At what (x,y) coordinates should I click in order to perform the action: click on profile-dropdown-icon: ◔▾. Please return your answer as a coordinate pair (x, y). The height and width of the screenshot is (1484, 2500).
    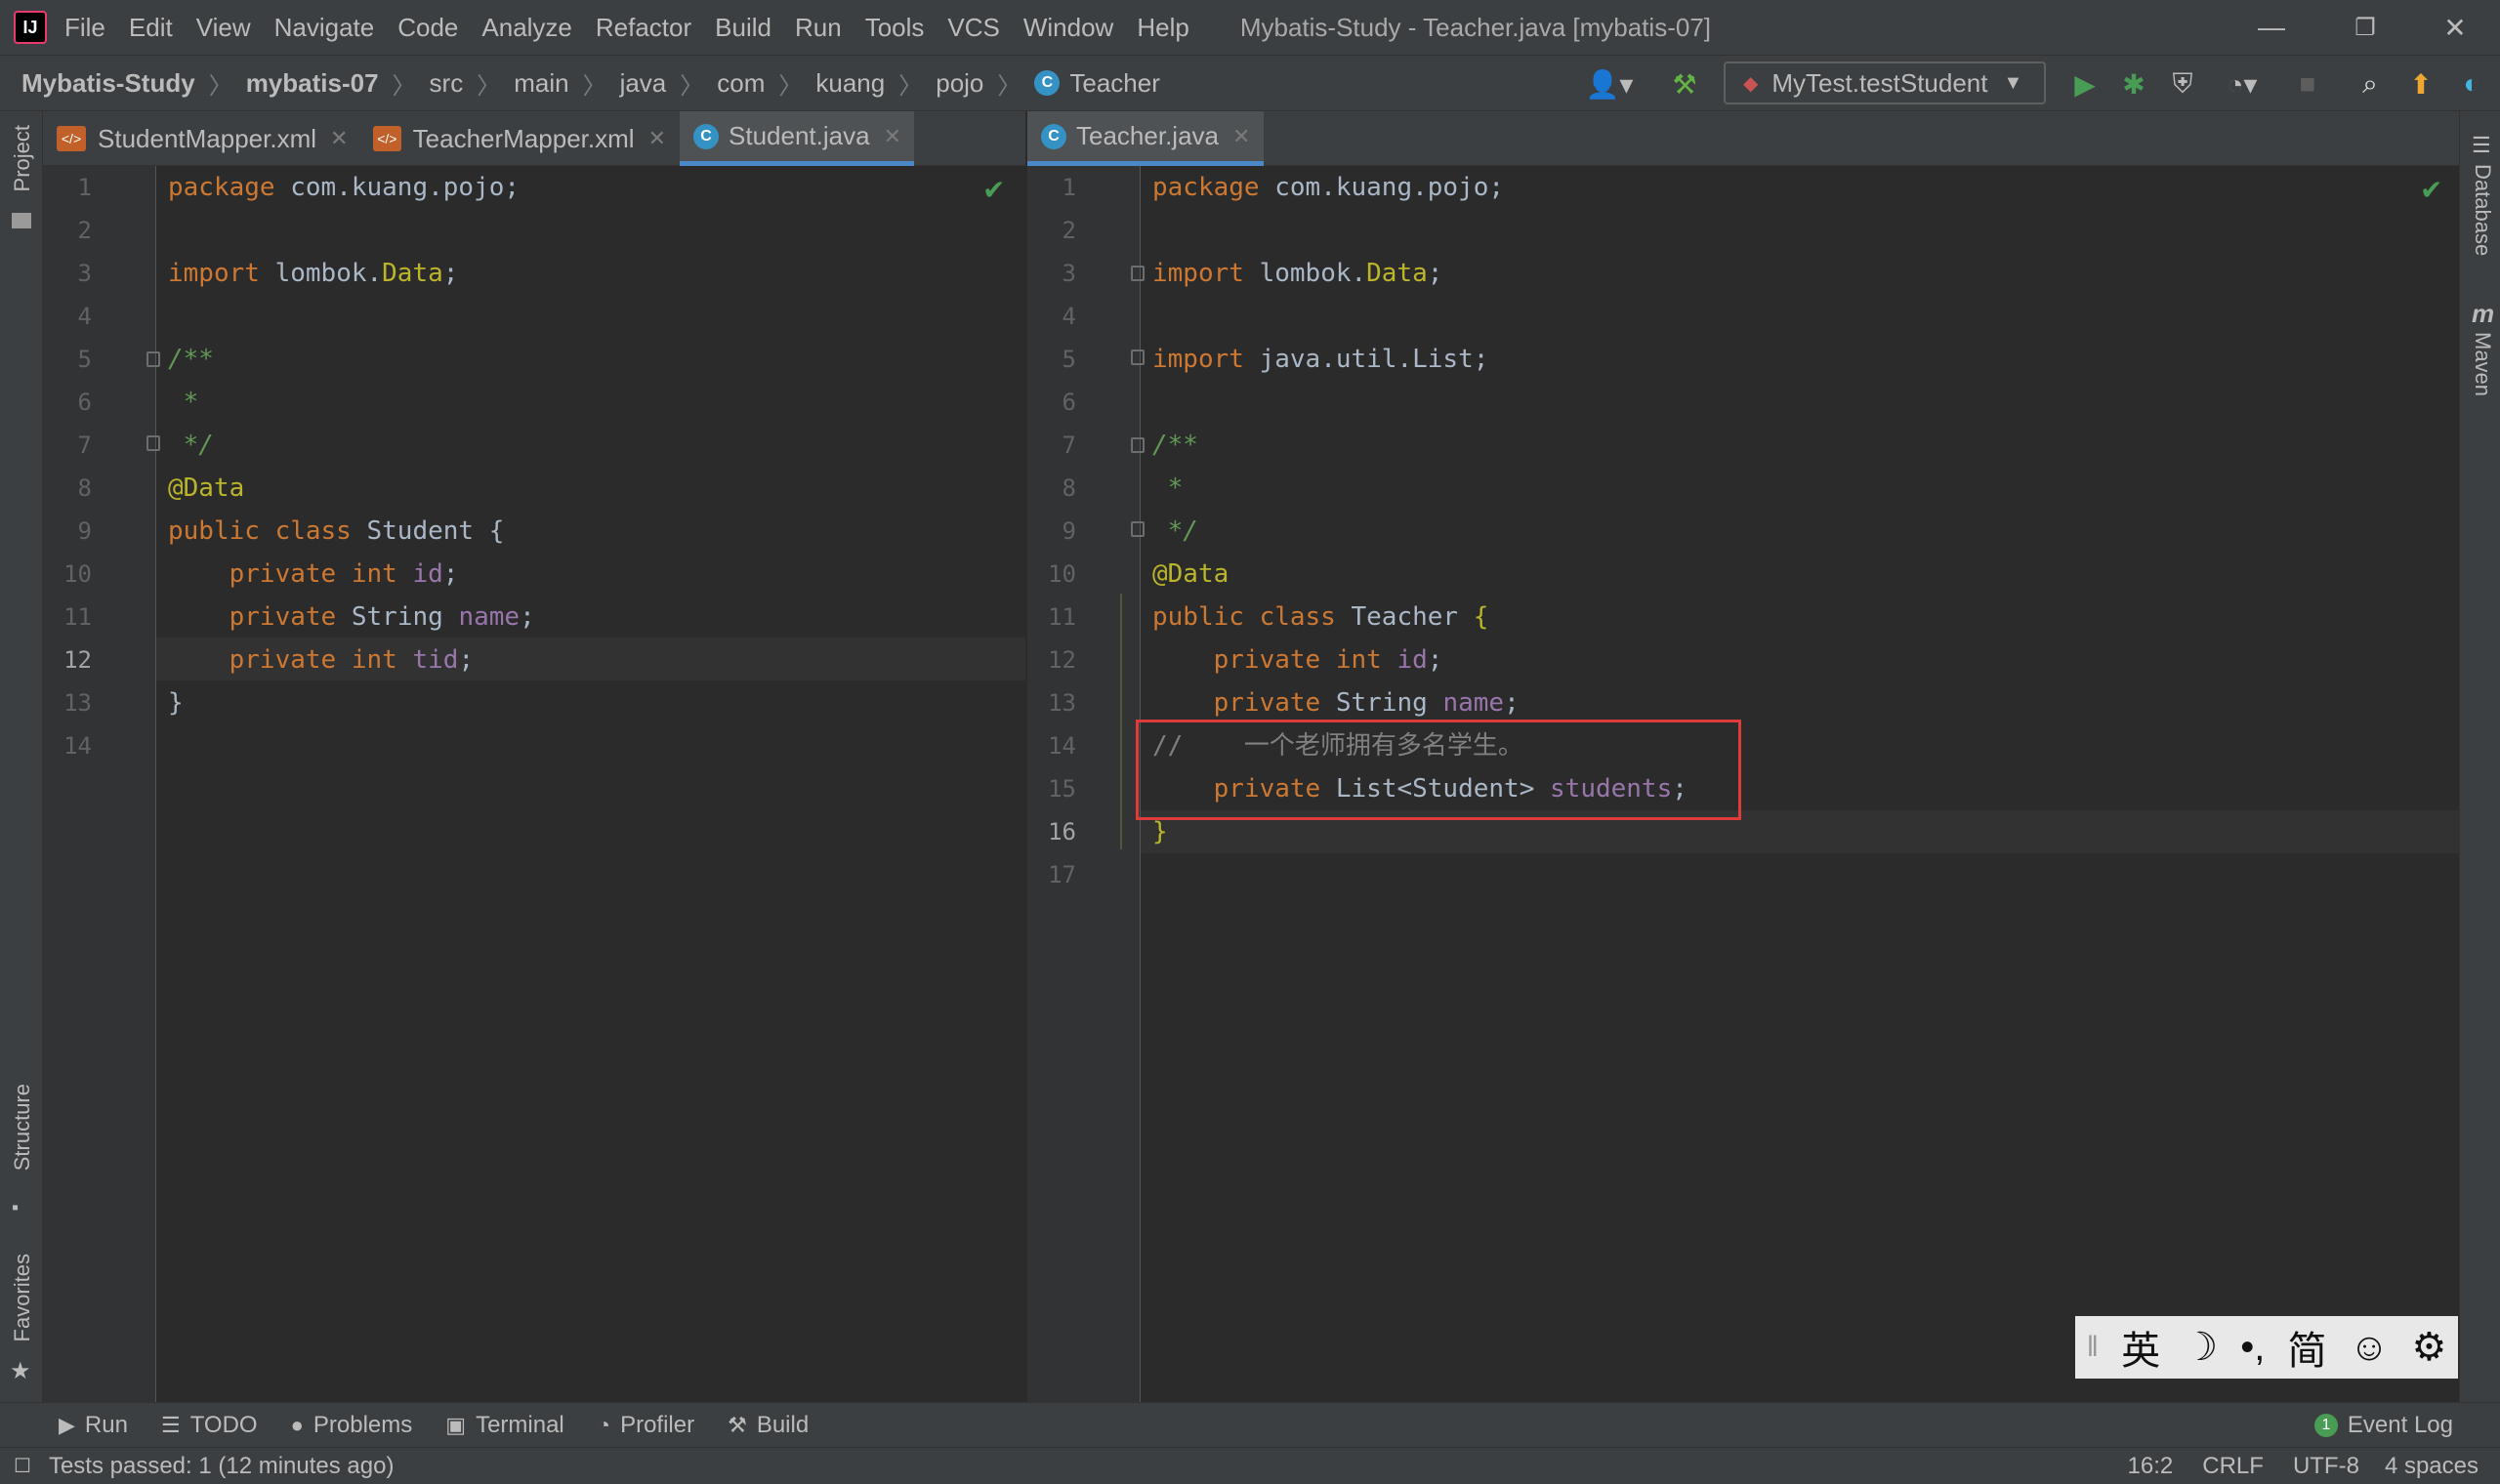
    Looking at the image, I should click on (2242, 84).